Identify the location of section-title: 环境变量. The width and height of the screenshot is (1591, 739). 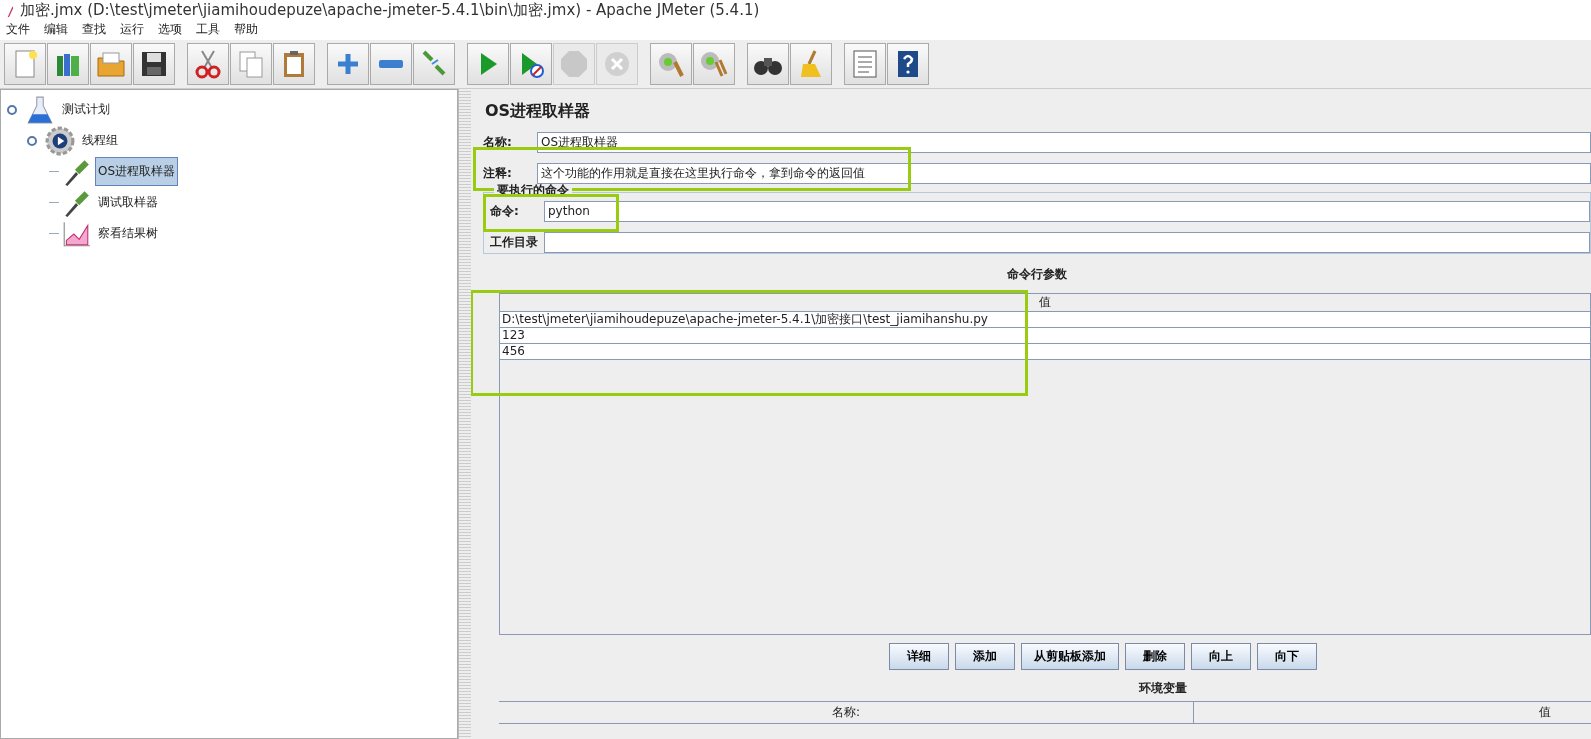
(1162, 688).